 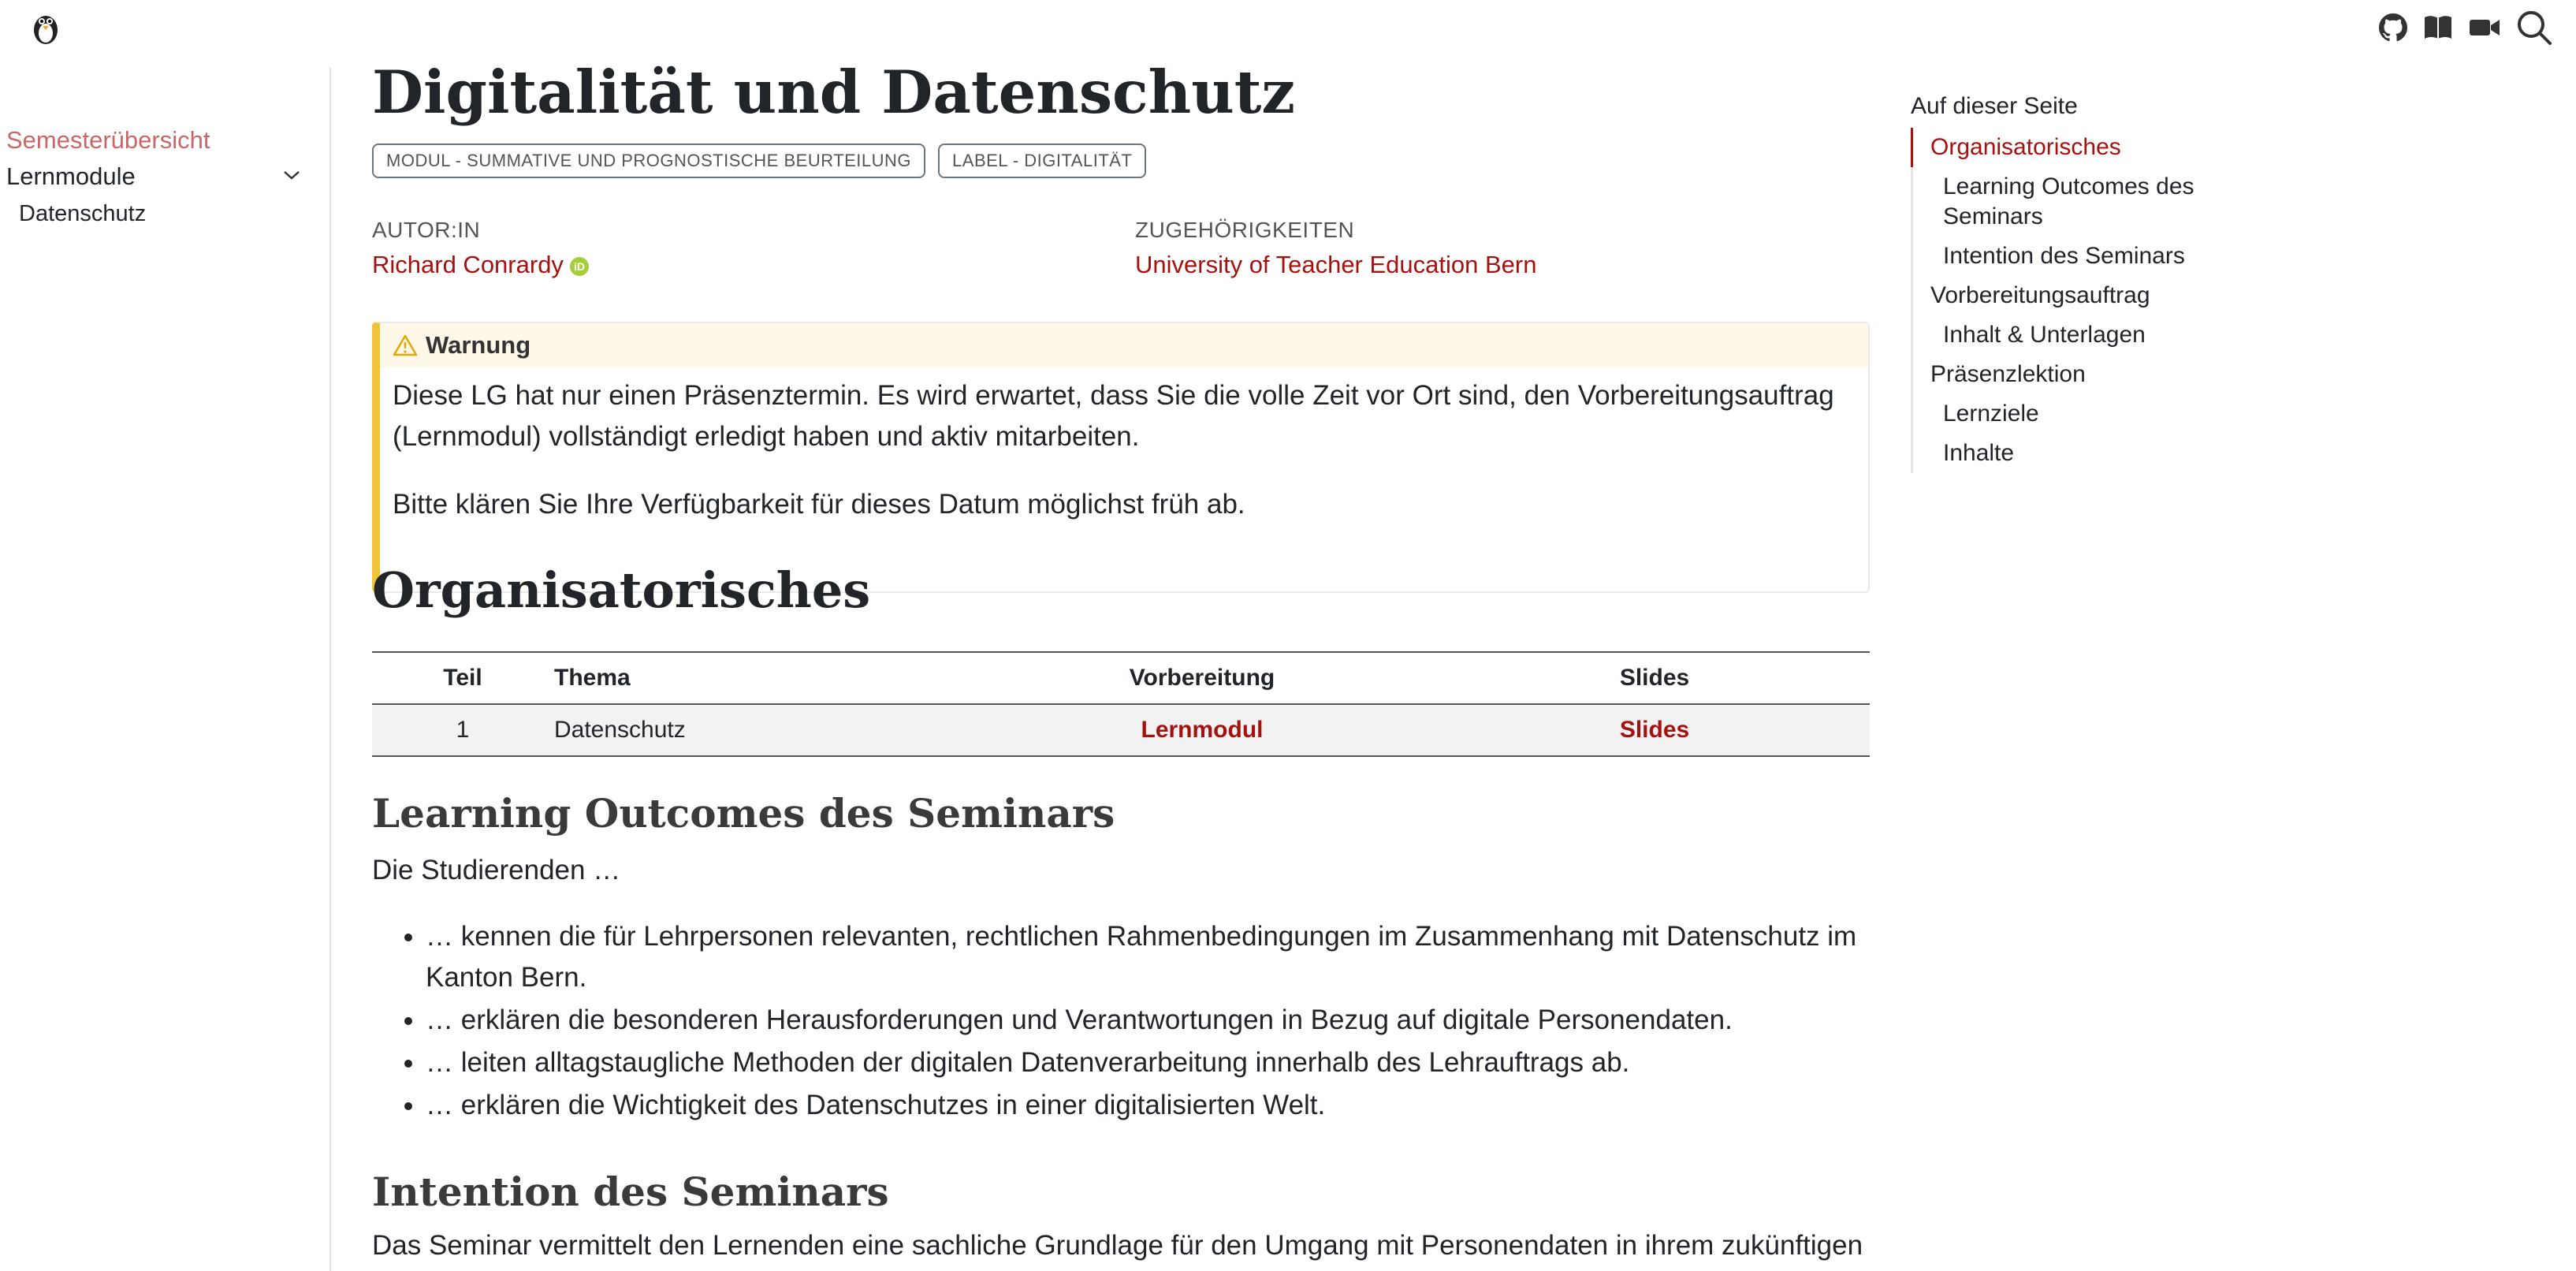 I want to click on github-icon, so click(x=2393, y=27).